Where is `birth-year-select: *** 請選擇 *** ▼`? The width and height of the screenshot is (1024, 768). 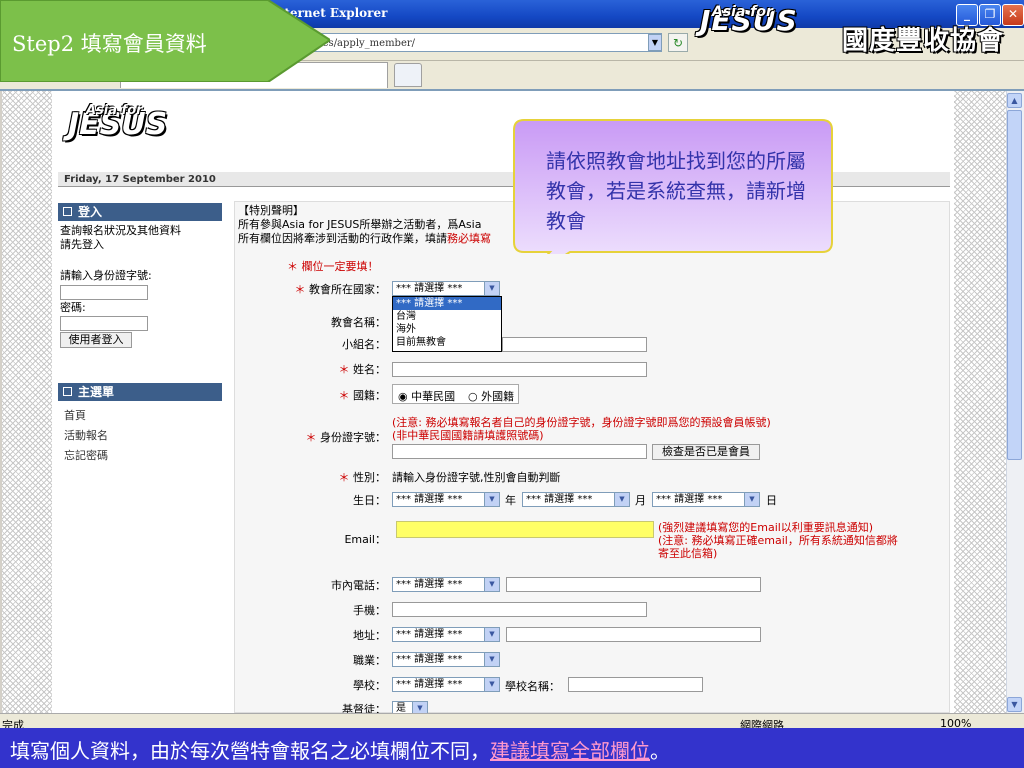
birth-year-select: *** 請選擇 *** ▼ is located at coordinates (446, 499).